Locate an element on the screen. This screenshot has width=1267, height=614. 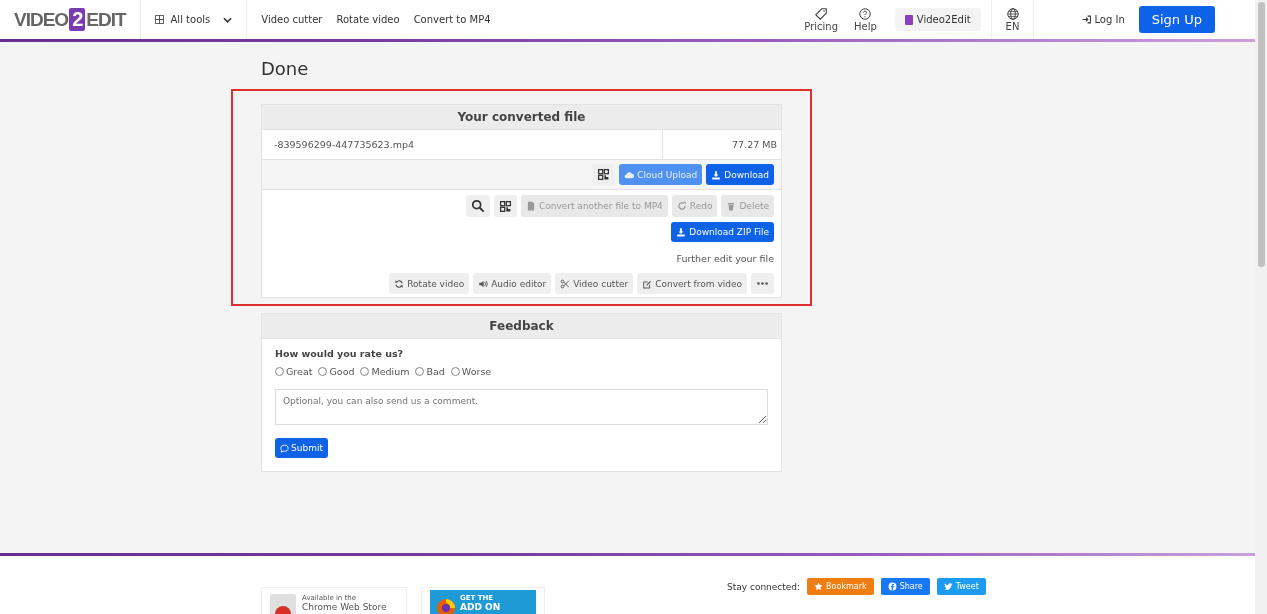
all-tools-menu: All tools is located at coordinates (194, 19).